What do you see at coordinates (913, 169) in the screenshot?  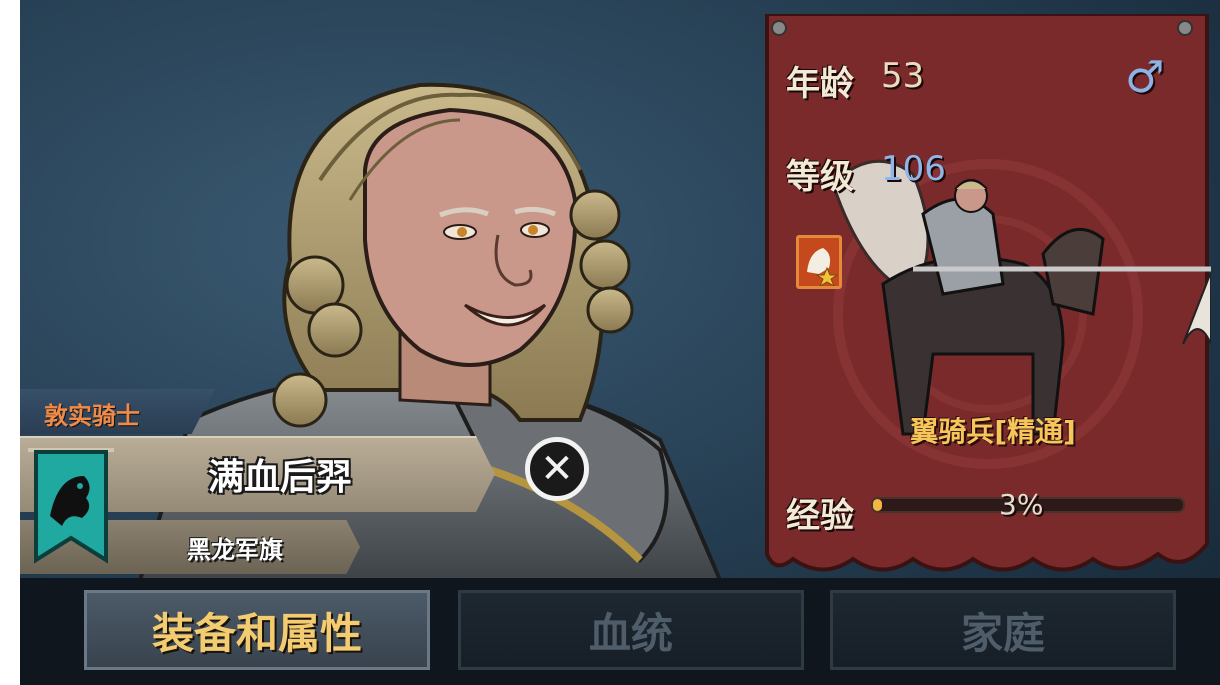 I see `level-value: 106` at bounding box center [913, 169].